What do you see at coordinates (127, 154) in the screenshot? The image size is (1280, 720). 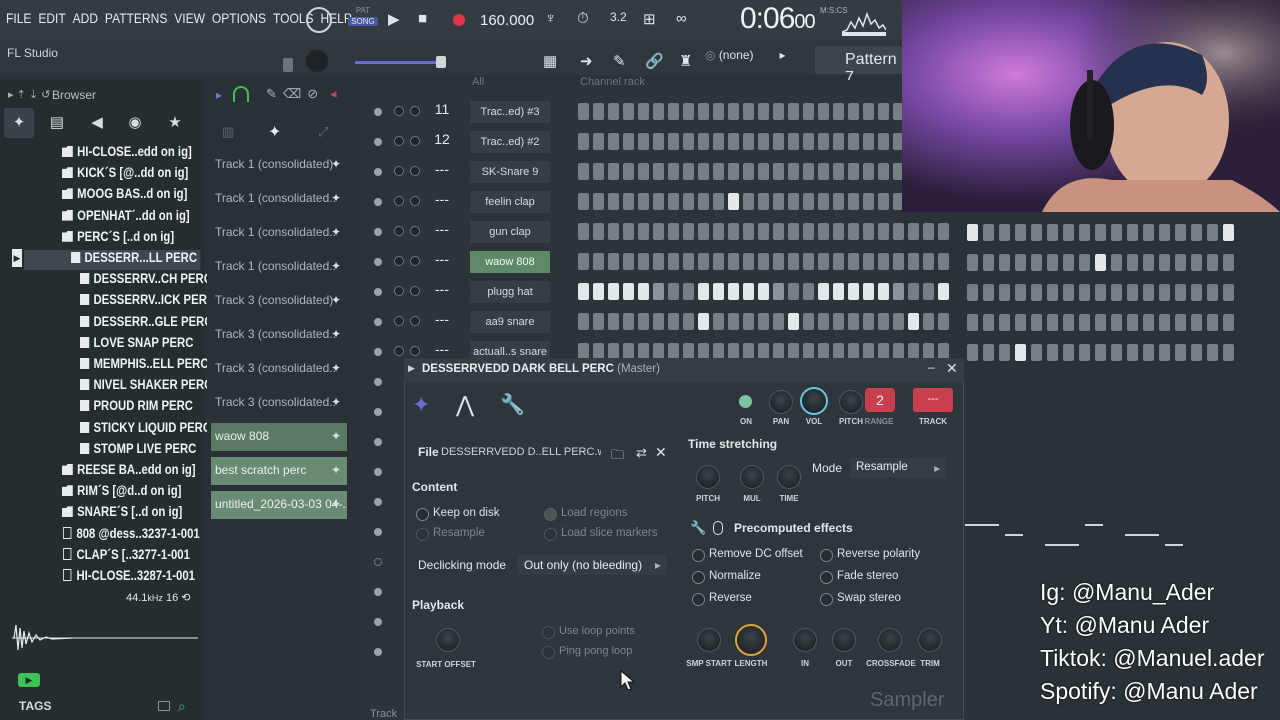 I see `browser-item: HI-CLOSE..edd on ig]` at bounding box center [127, 154].